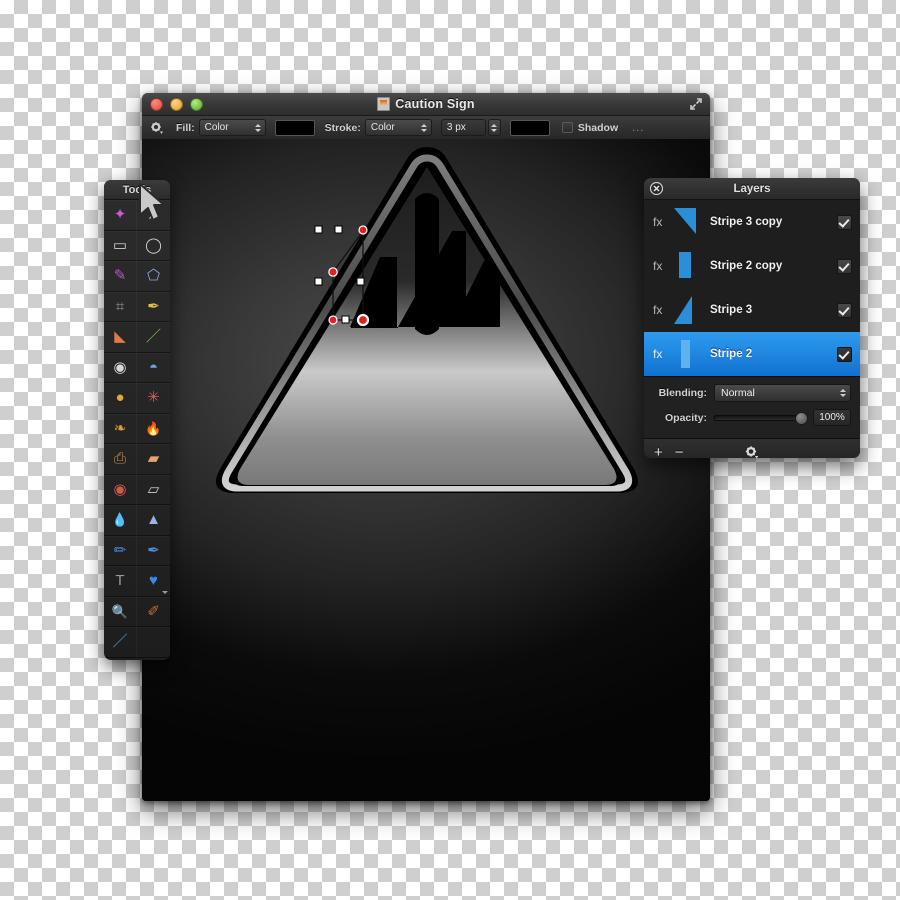 The width and height of the screenshot is (900, 900). Describe the element at coordinates (598, 127) in the screenshot. I see `shadow-label: Shadow` at that location.